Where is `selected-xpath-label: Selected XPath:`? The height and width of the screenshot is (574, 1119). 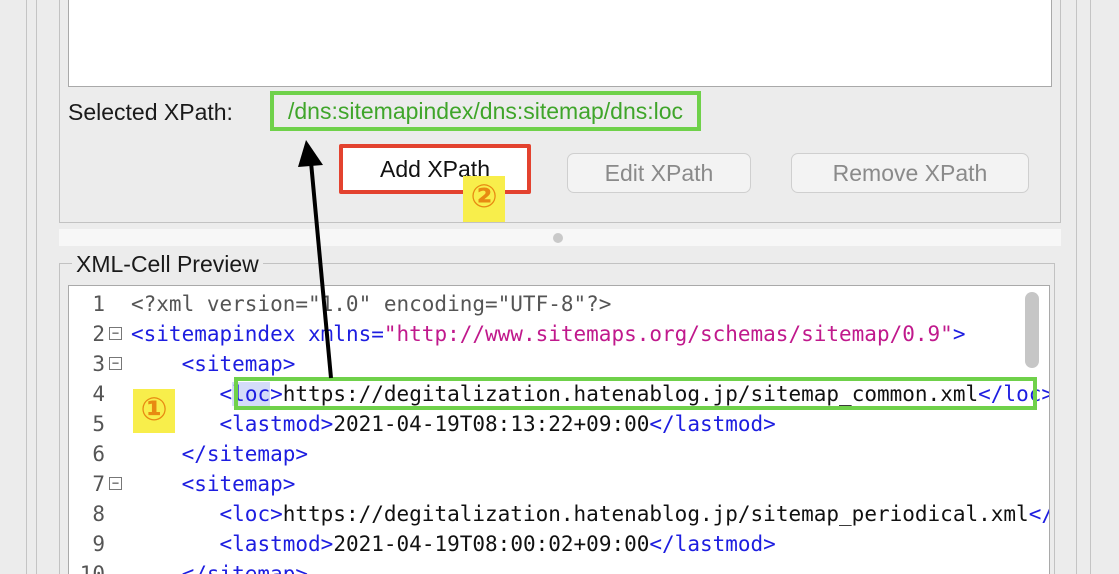 selected-xpath-label: Selected XPath: is located at coordinates (150, 112).